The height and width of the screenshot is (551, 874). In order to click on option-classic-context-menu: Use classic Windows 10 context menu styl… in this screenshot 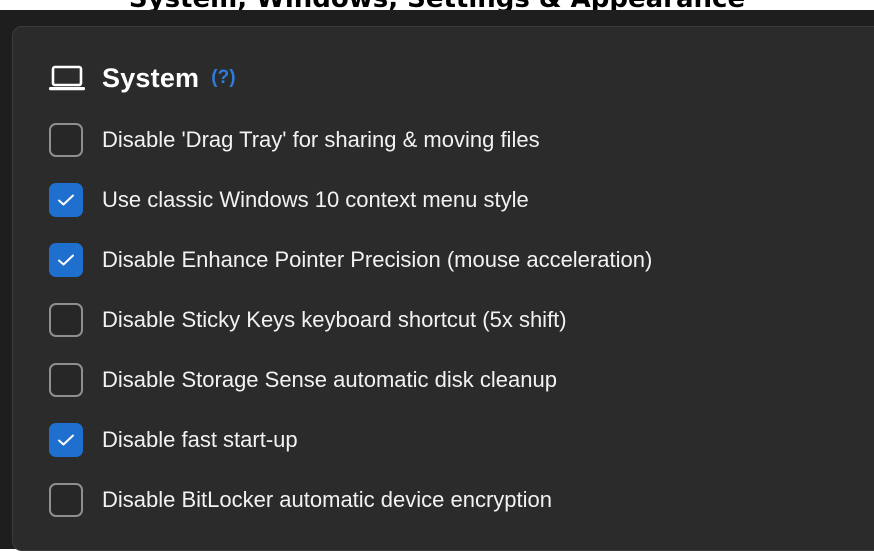, I will do `click(289, 200)`.